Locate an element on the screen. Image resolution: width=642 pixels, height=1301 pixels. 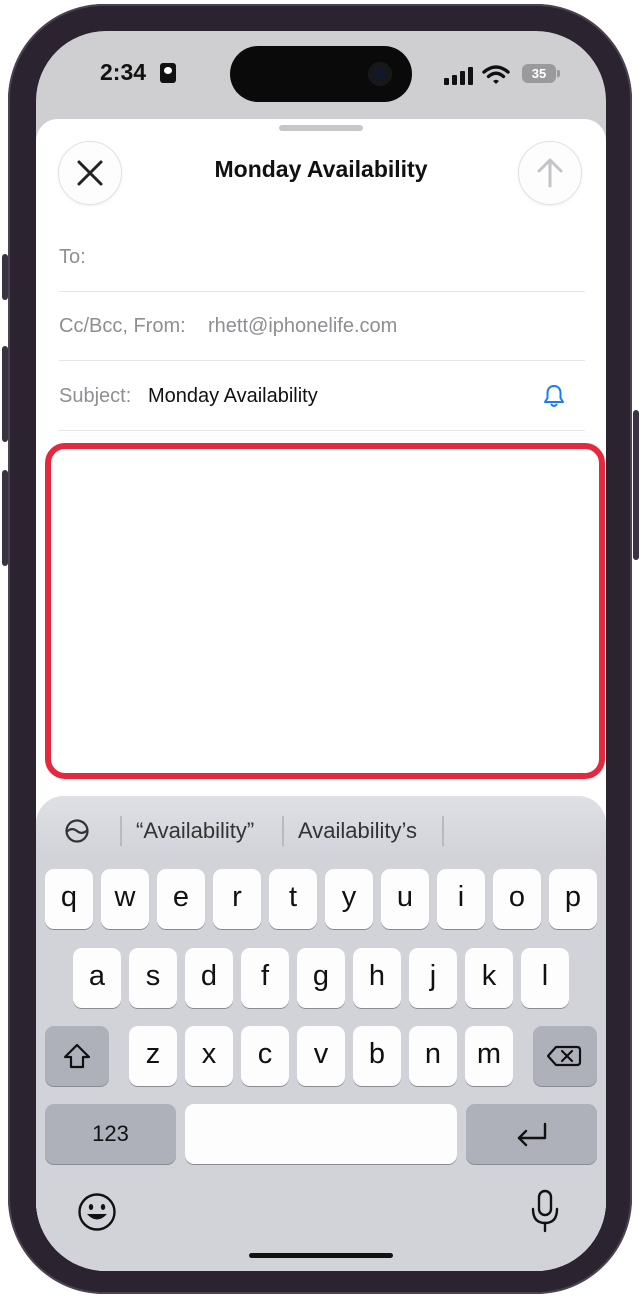
key-t: t is located at coordinates (293, 899).